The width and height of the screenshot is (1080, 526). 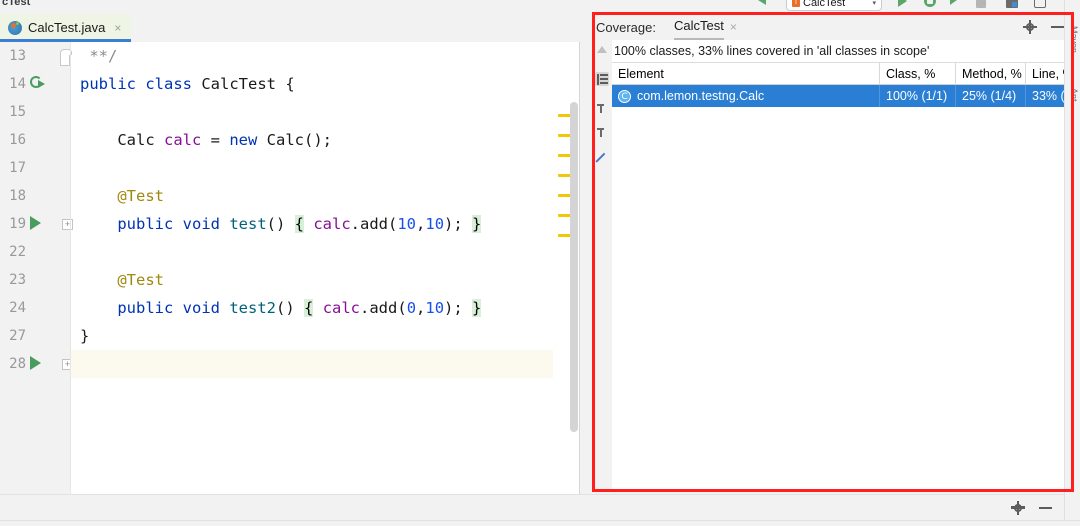 What do you see at coordinates (796, 3) in the screenshot?
I see `run-config-icon: T` at bounding box center [796, 3].